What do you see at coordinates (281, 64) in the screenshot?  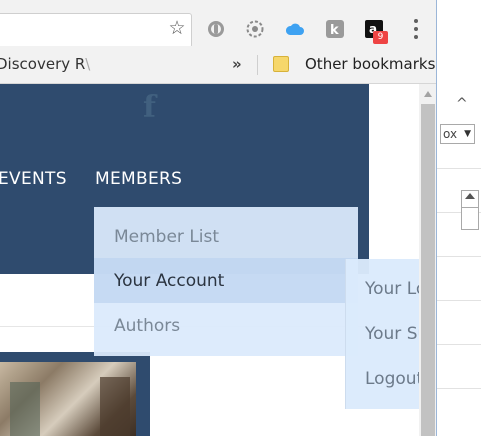 I see `folder-icon` at bounding box center [281, 64].